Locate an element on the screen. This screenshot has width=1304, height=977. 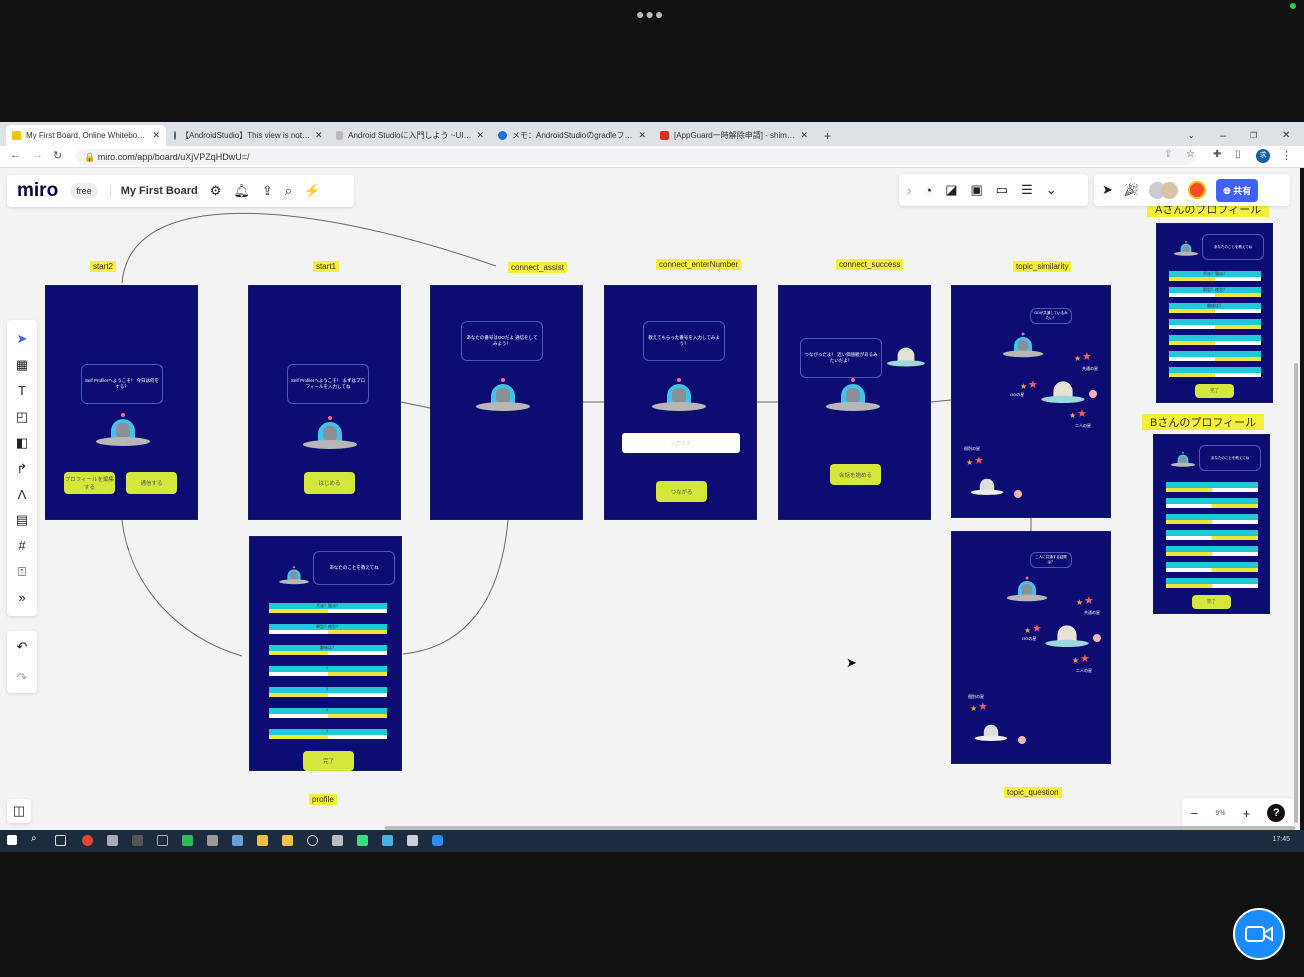
board-panel-toggle: ◫ is located at coordinates (19, 811).